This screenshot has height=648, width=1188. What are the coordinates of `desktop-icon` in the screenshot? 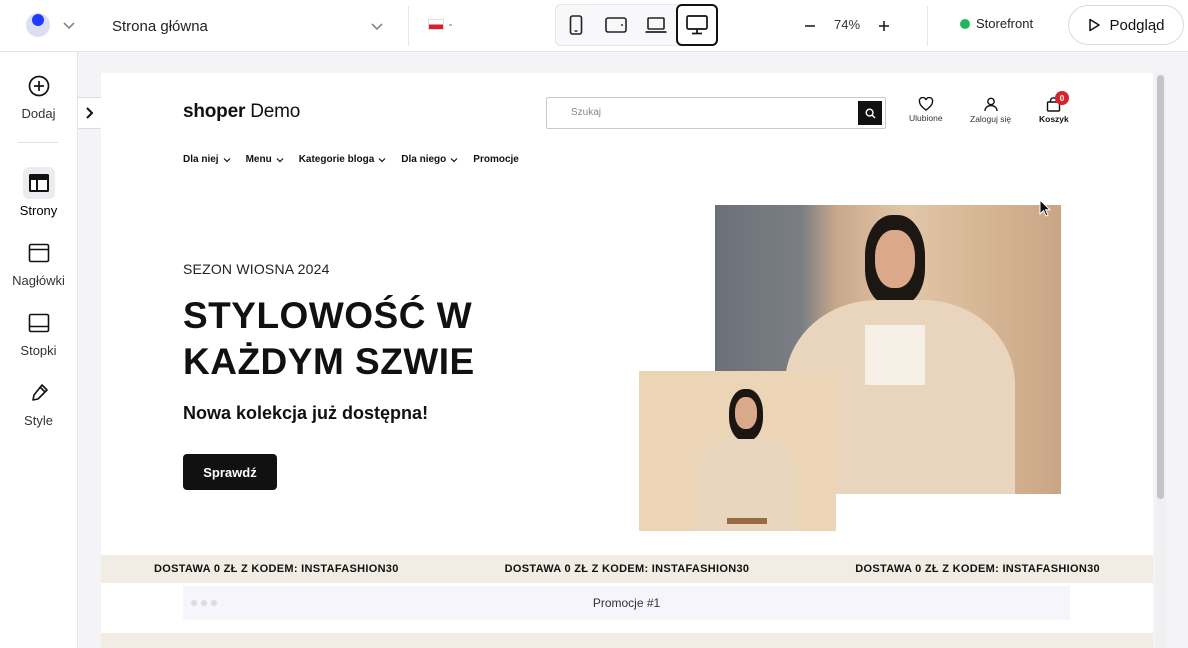 It's located at (697, 25).